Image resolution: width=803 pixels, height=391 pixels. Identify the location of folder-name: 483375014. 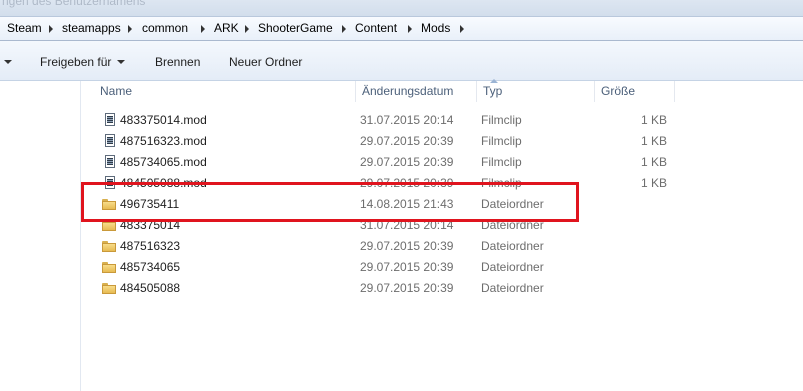
(150, 225).